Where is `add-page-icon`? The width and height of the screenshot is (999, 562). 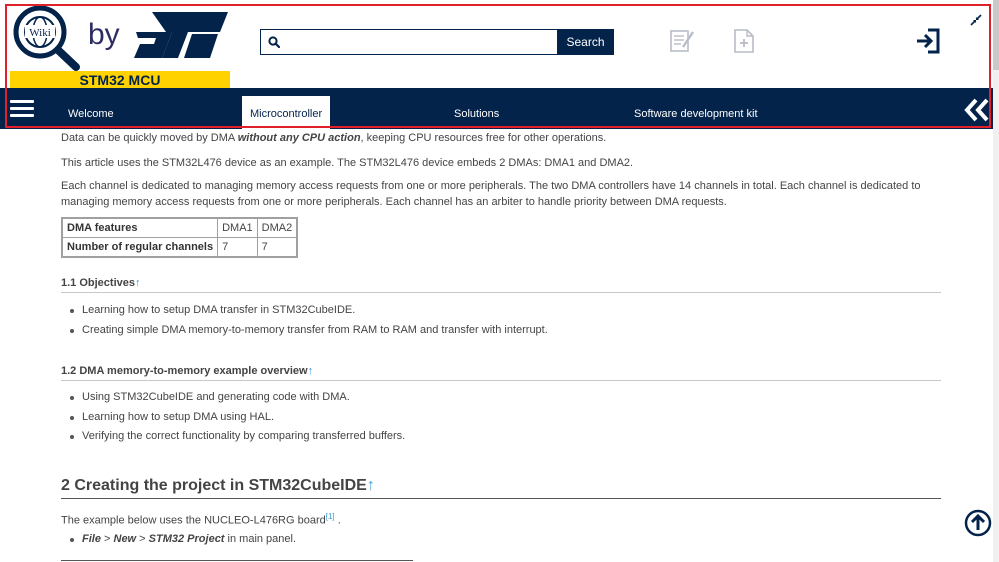 add-page-icon is located at coordinates (744, 41).